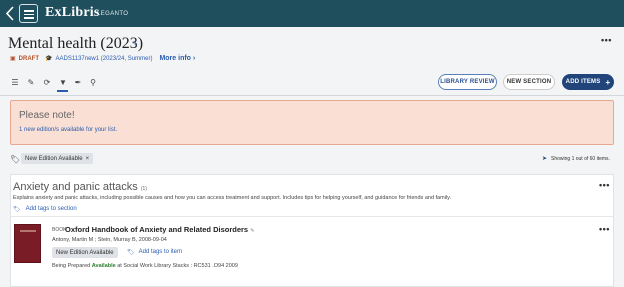 Image resolution: width=624 pixels, height=287 pixels. What do you see at coordinates (88, 159) in the screenshot?
I see `close-icon: ×` at bounding box center [88, 159].